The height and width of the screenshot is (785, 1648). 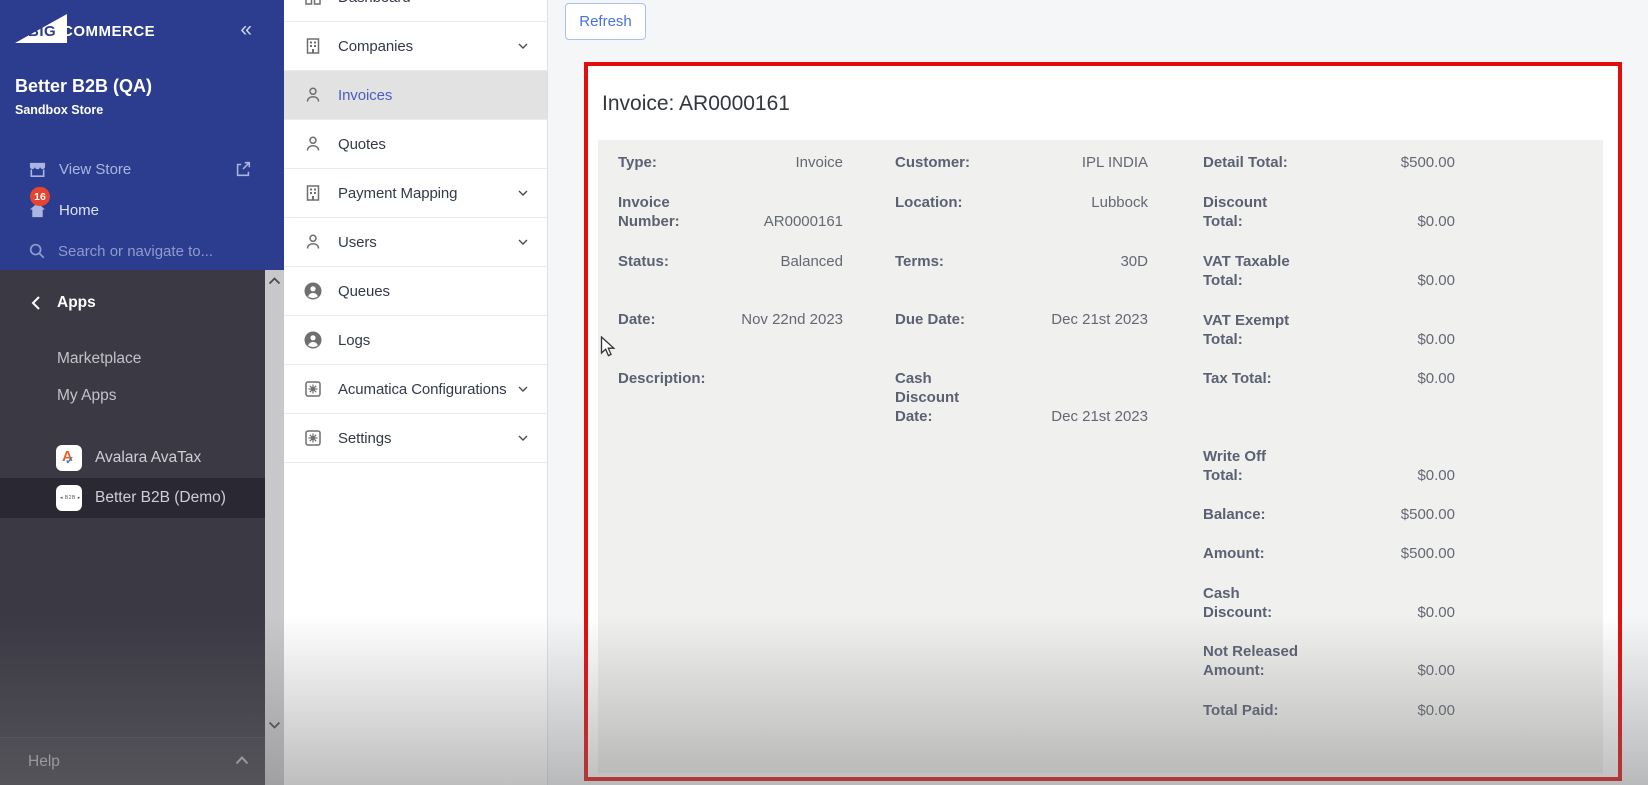 What do you see at coordinates (1021, 162) in the screenshot?
I see `field-customer: Customer: IPL INDIA` at bounding box center [1021, 162].